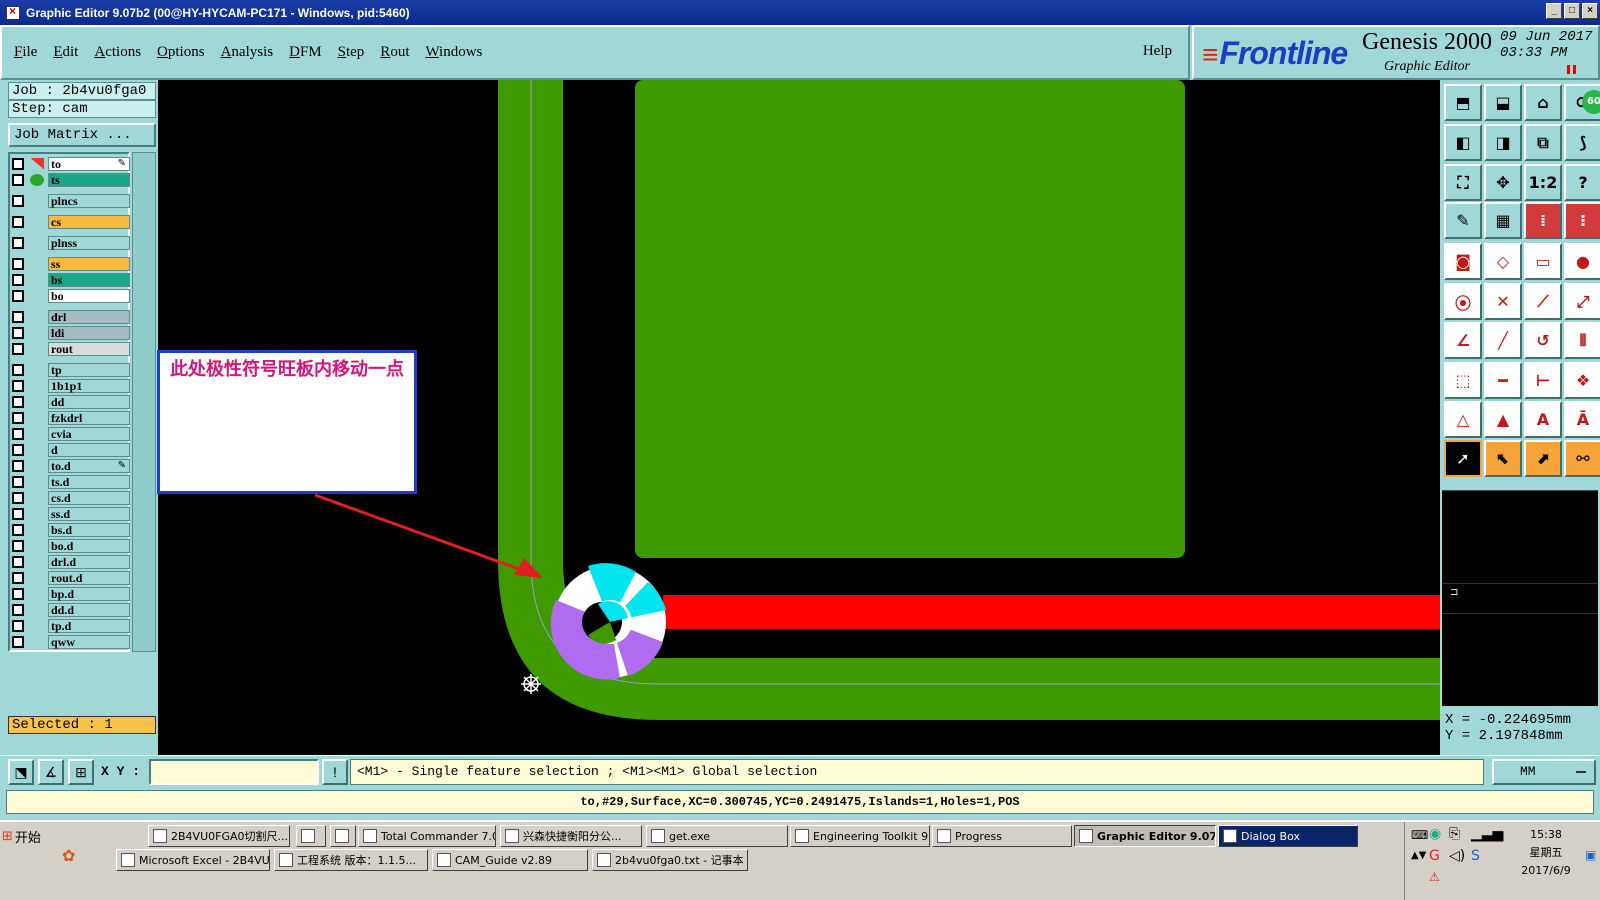  Describe the element at coordinates (71, 593) in the screenshot. I see `layer-row-bp-d: bp.d` at that location.